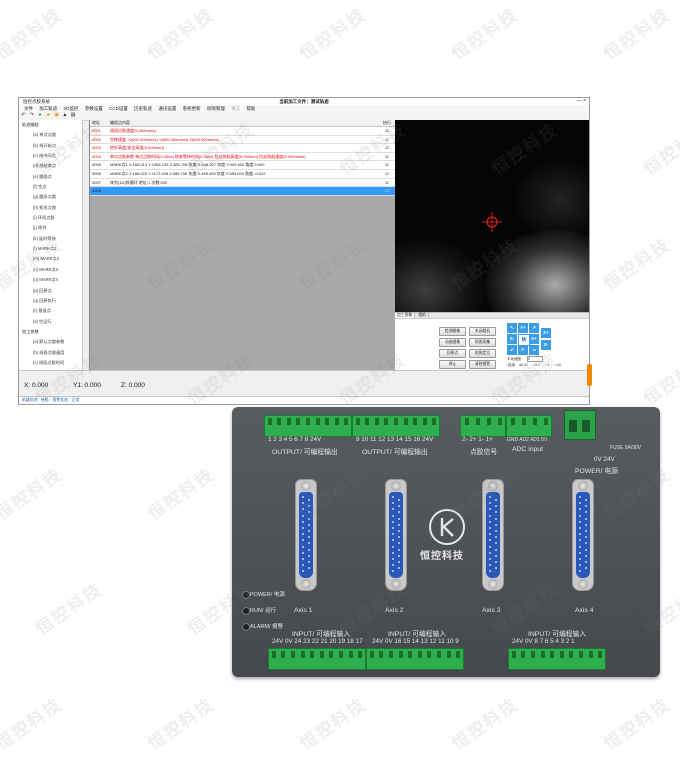  Describe the element at coordinates (50, 197) in the screenshot. I see `tree-item: (g) 圆形点胶` at that location.